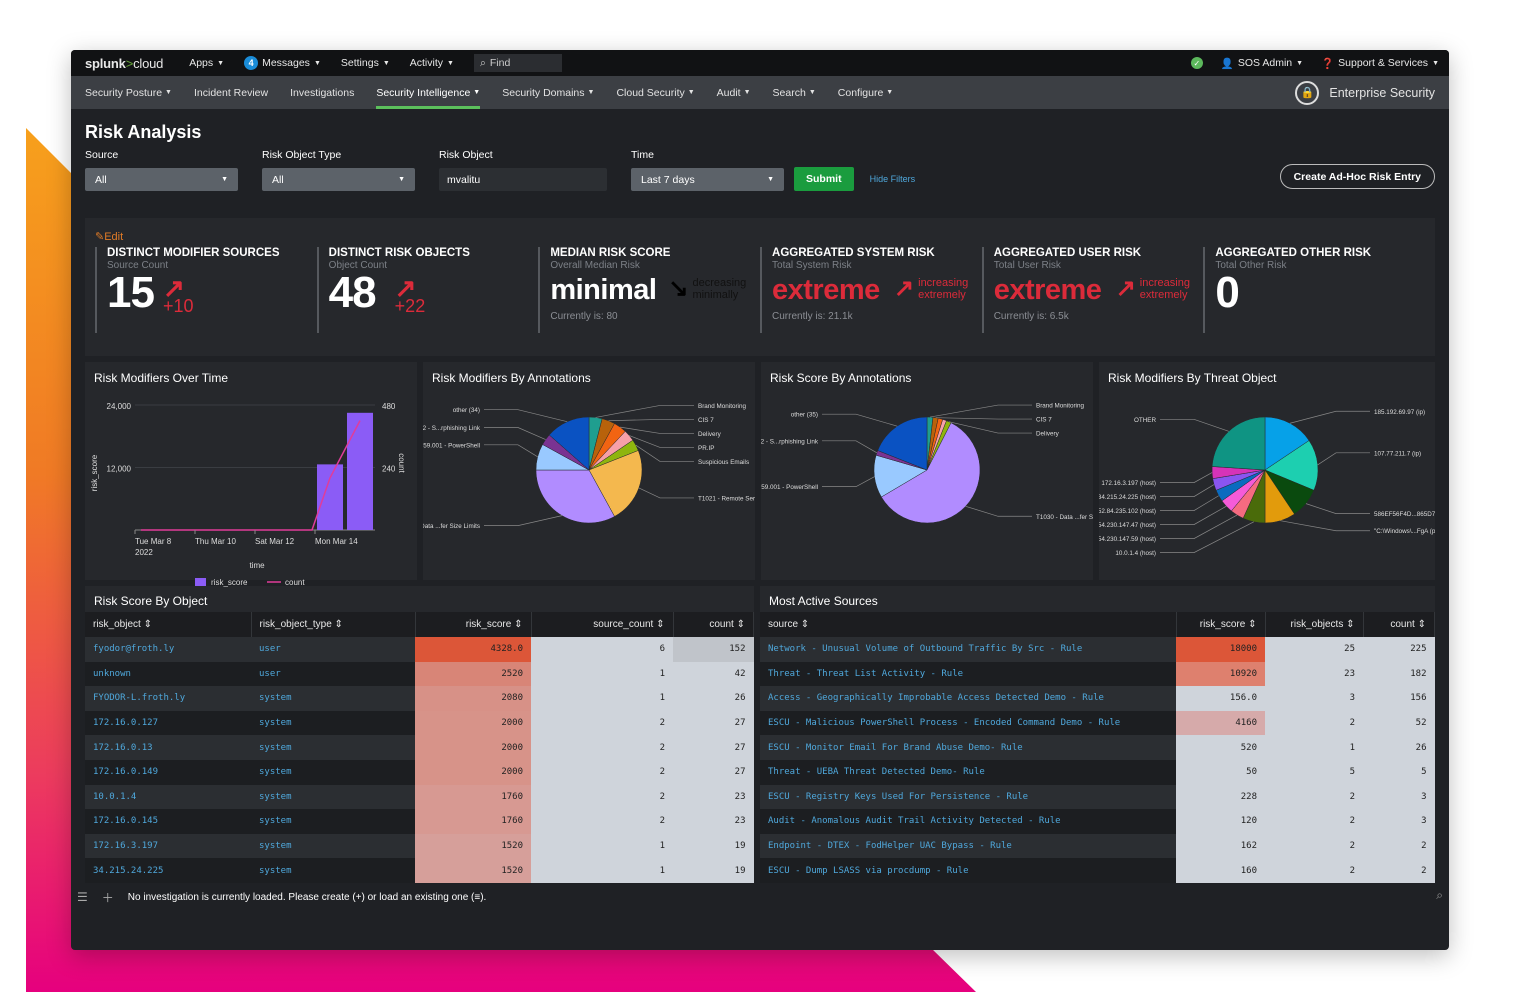  What do you see at coordinates (794, 92) in the screenshot?
I see `nav-search: Search ▼` at bounding box center [794, 92].